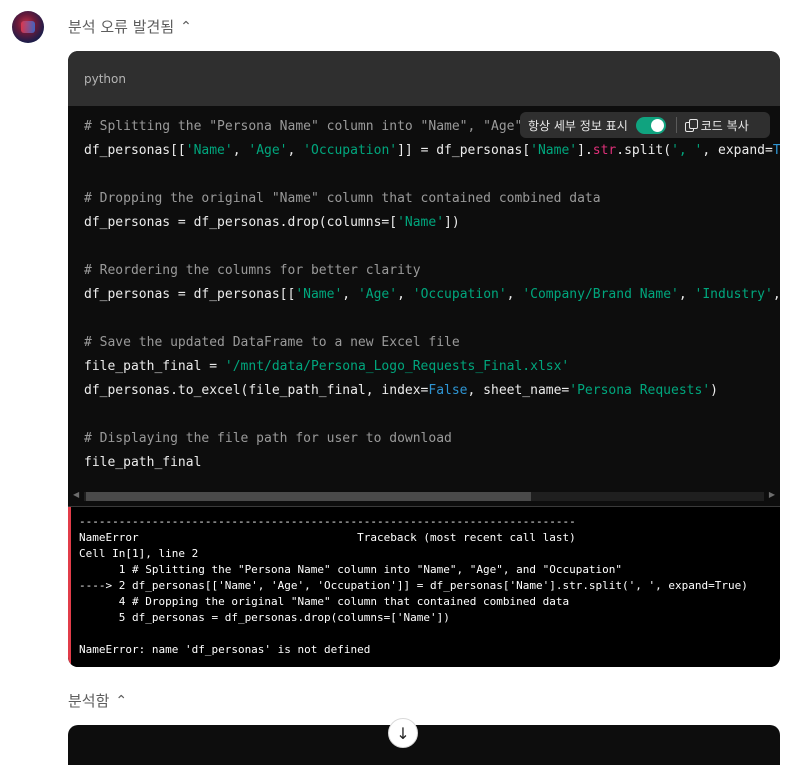 This screenshot has height=765, width=790. Describe the element at coordinates (105, 78) in the screenshot. I see `code-language-label: python` at that location.